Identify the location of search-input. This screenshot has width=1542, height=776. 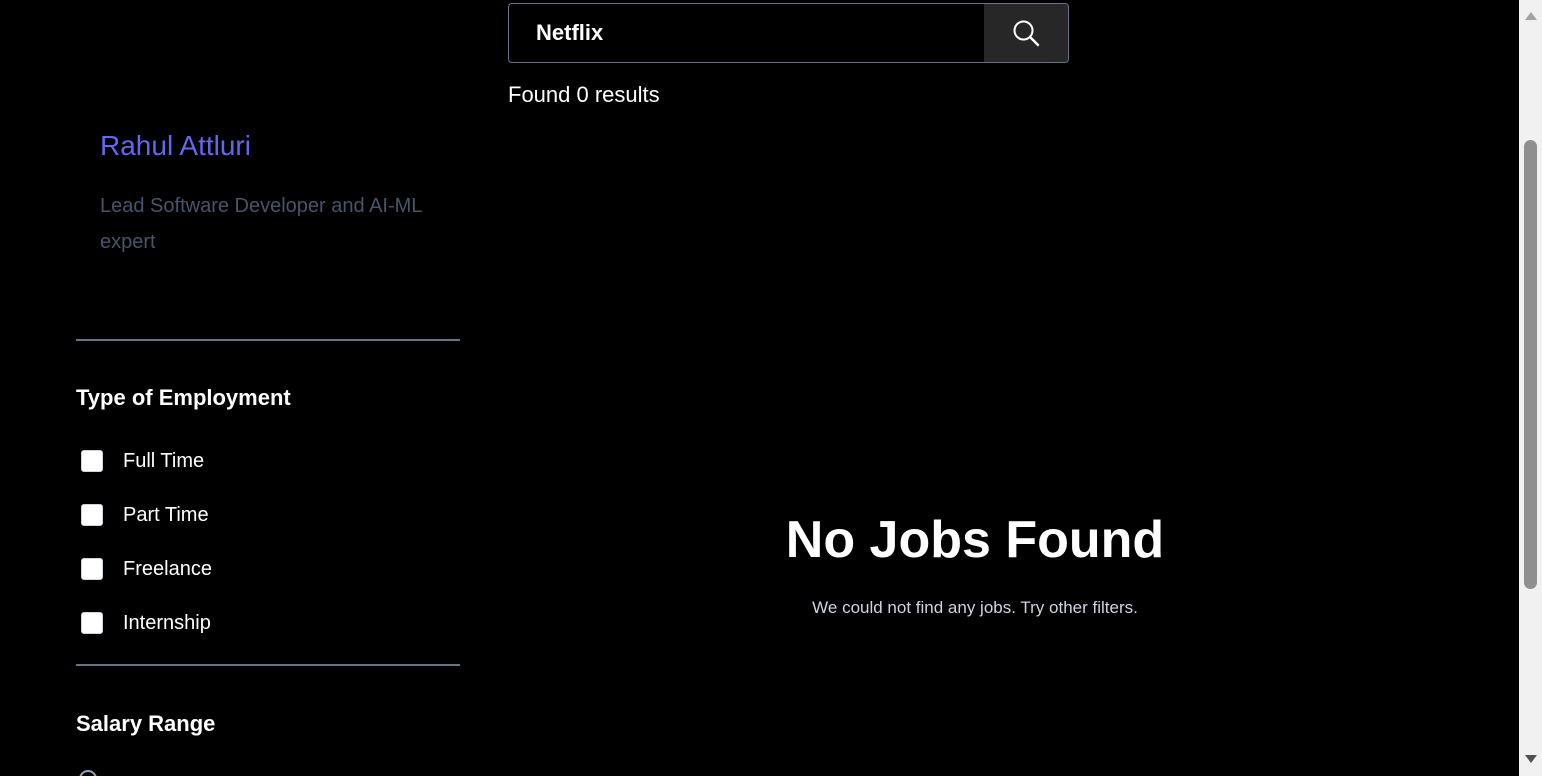
(746, 33).